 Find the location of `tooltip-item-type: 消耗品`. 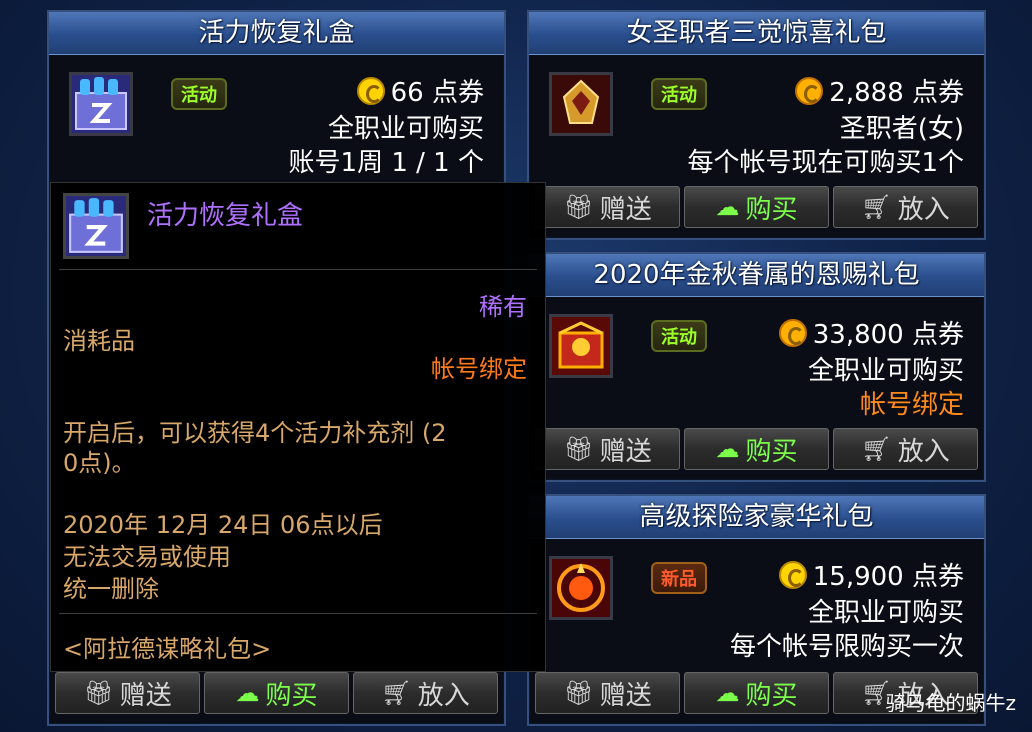

tooltip-item-type: 消耗品 is located at coordinates (99, 341).